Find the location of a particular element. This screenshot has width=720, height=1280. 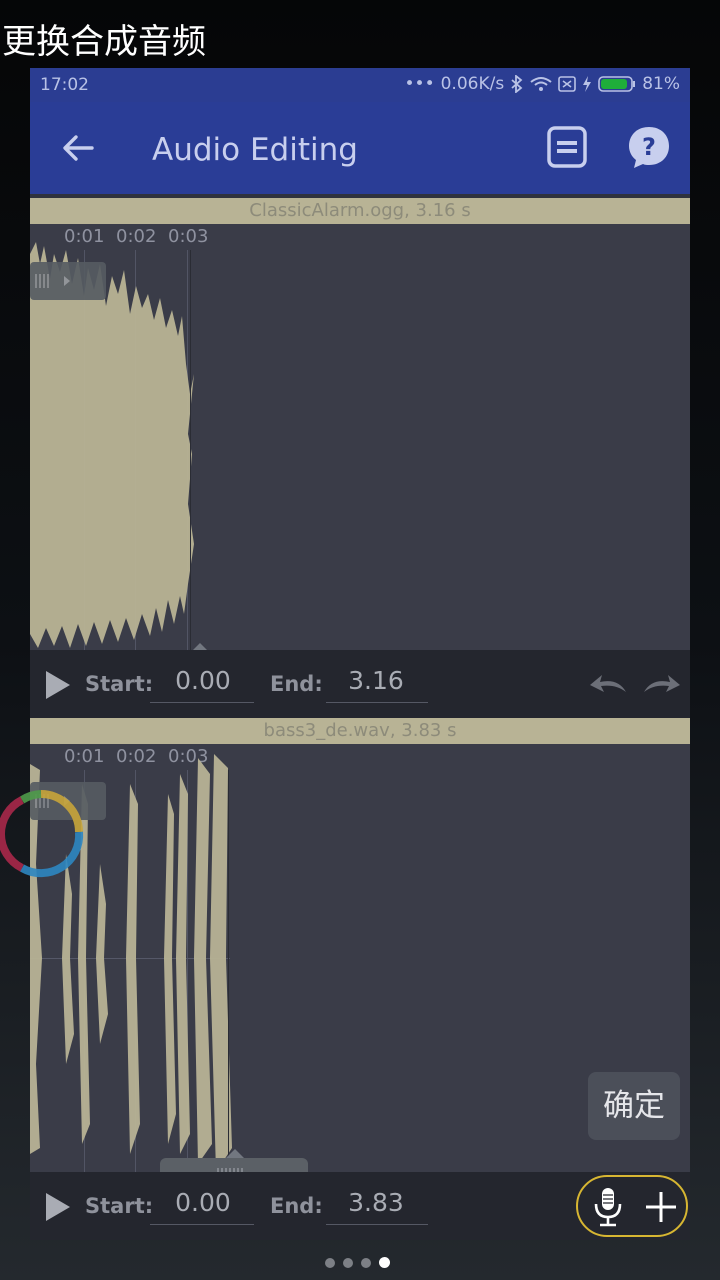

track1-start-input: 0.00 is located at coordinates (203, 680).